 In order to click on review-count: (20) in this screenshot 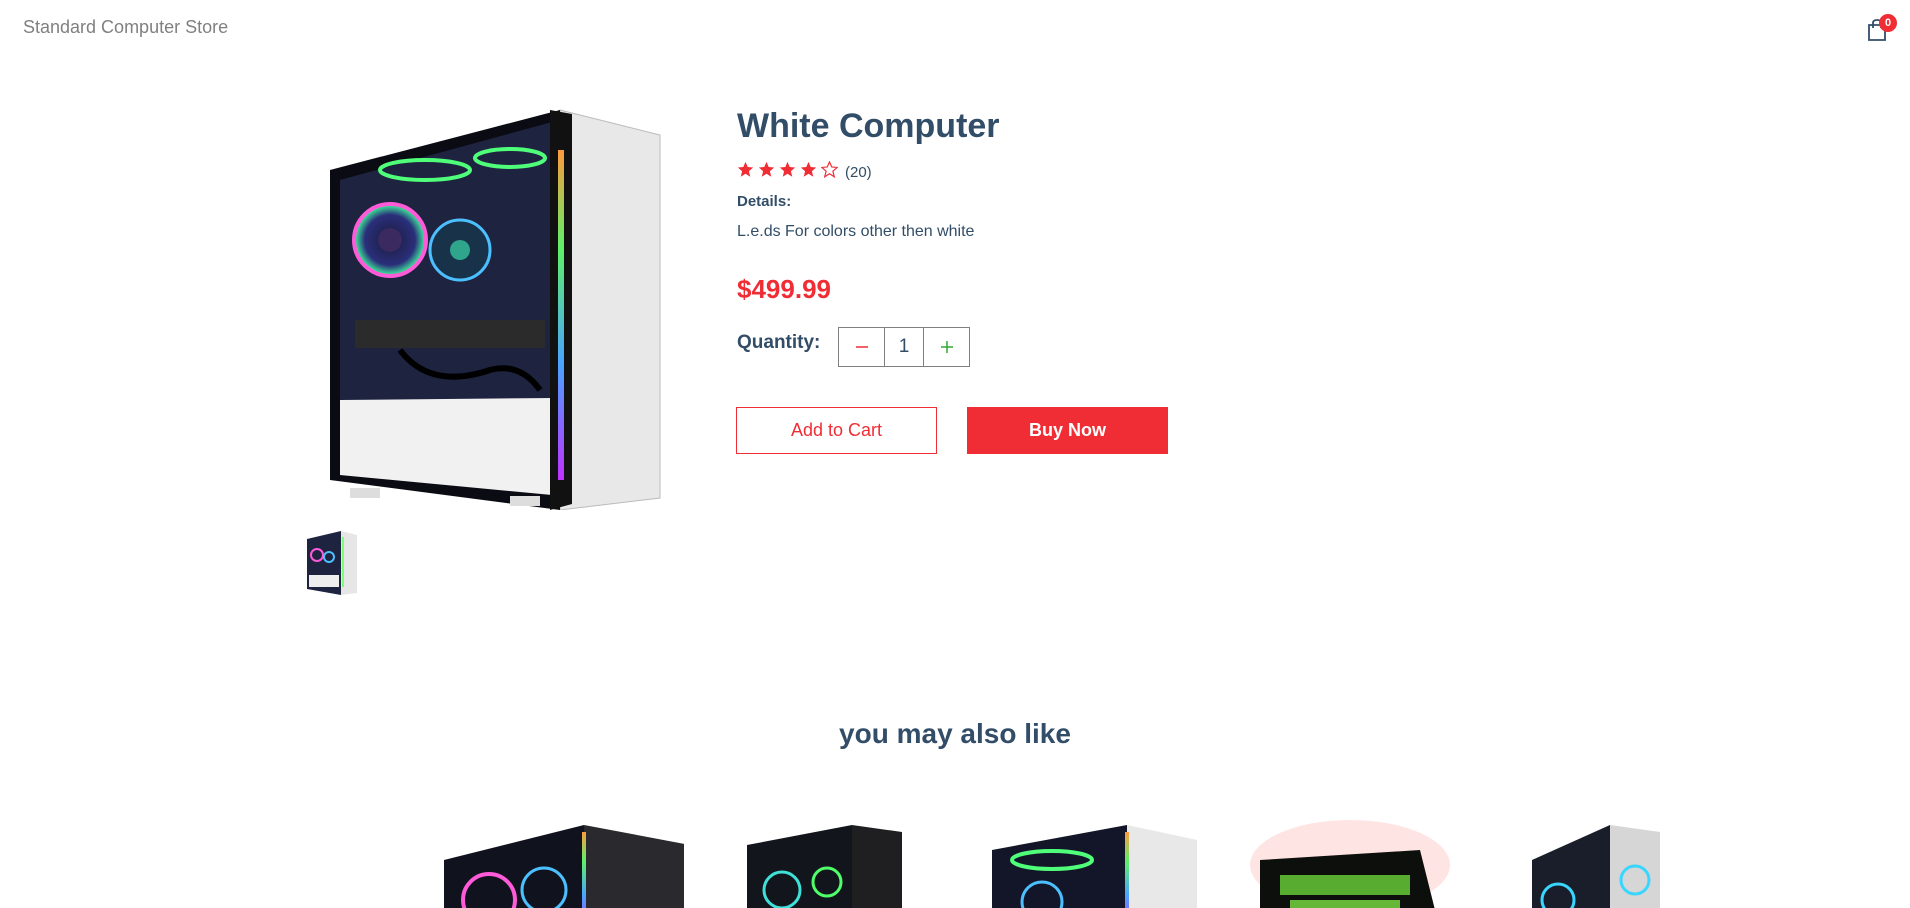, I will do `click(858, 172)`.